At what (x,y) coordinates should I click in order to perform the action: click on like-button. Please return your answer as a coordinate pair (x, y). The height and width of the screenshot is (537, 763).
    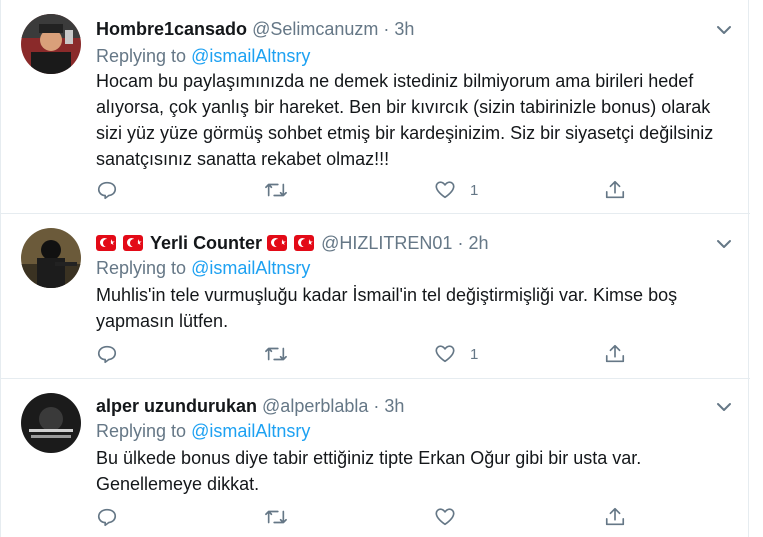
    Looking at the image, I should click on (452, 517).